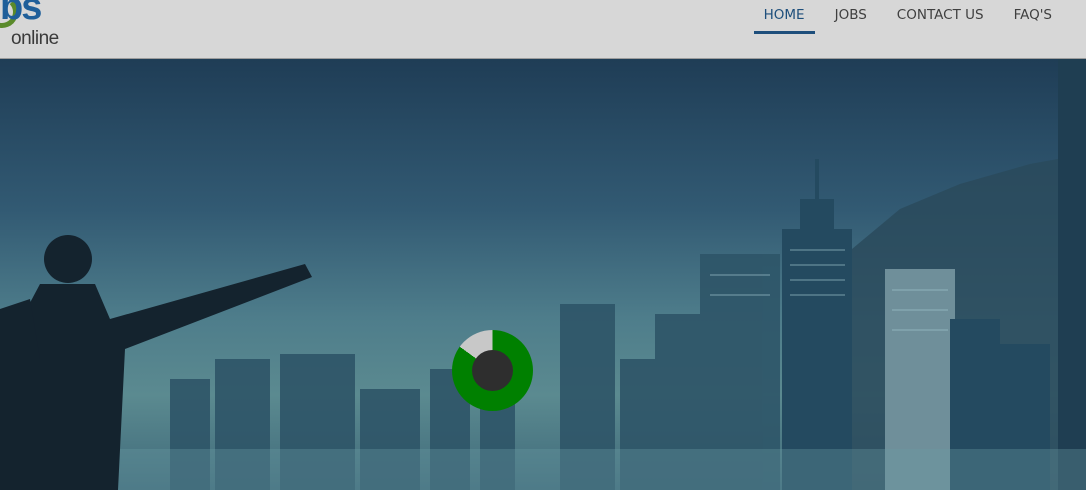  I want to click on nav-faqs: FAQ'S, so click(1033, 17).